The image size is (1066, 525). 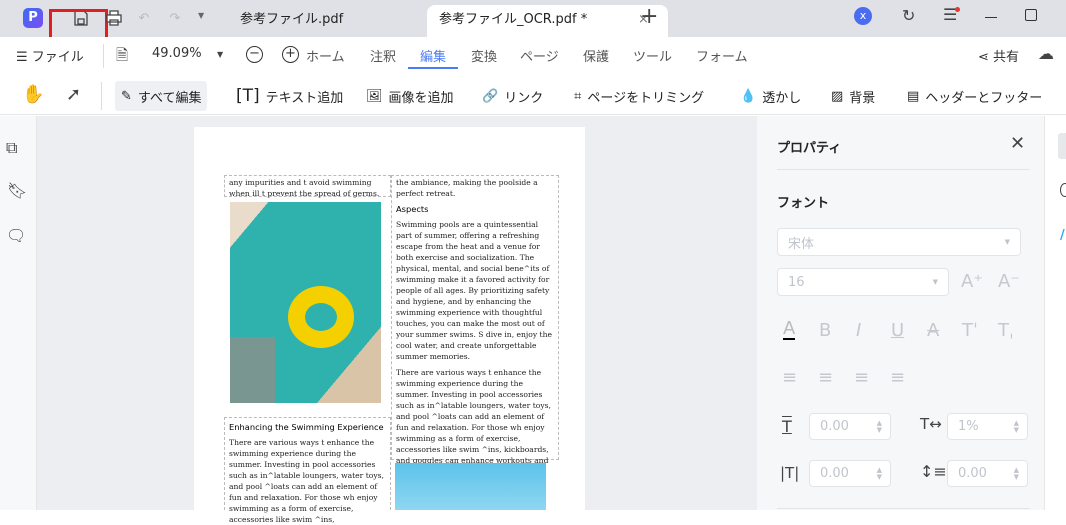 What do you see at coordinates (1006, 330) in the screenshot?
I see `subscript-icon: Tˌ` at bounding box center [1006, 330].